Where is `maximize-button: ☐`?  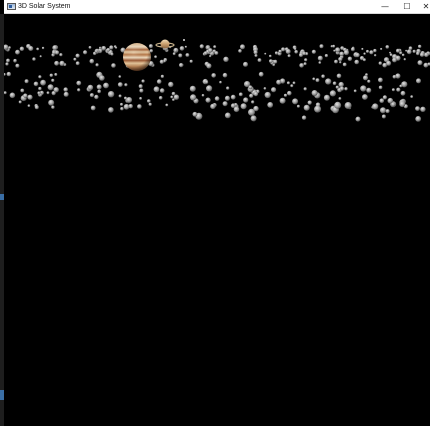
maximize-button: ☐ is located at coordinates (407, 6).